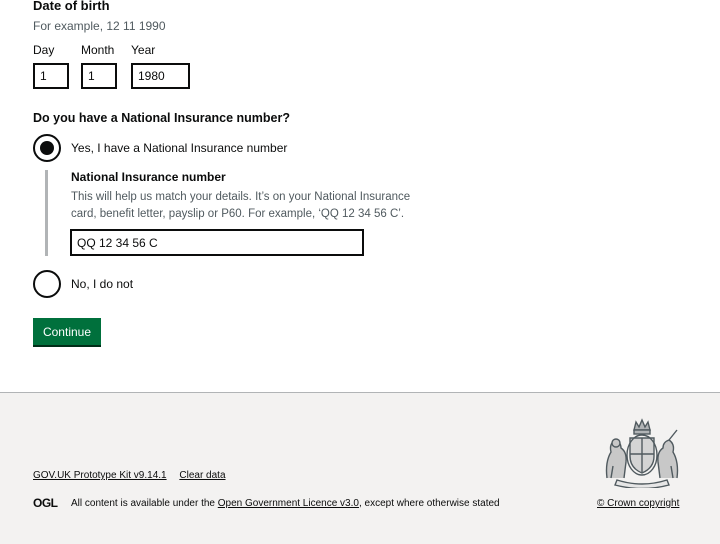 The height and width of the screenshot is (544, 720). I want to click on royal-coat-of-arms-icon, so click(642, 453).